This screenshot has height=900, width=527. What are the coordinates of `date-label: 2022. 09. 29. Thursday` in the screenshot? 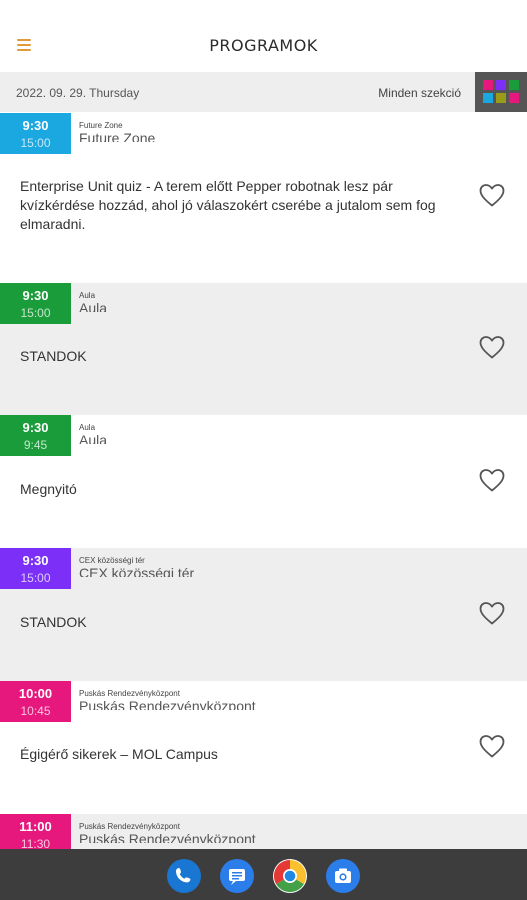 It's located at (77, 93).